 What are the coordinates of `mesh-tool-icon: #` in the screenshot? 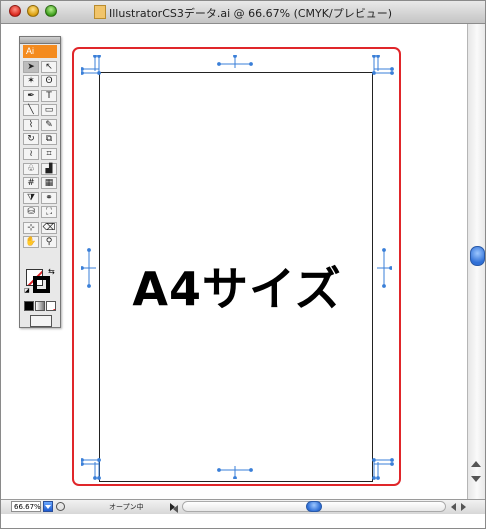 It's located at (31, 183).